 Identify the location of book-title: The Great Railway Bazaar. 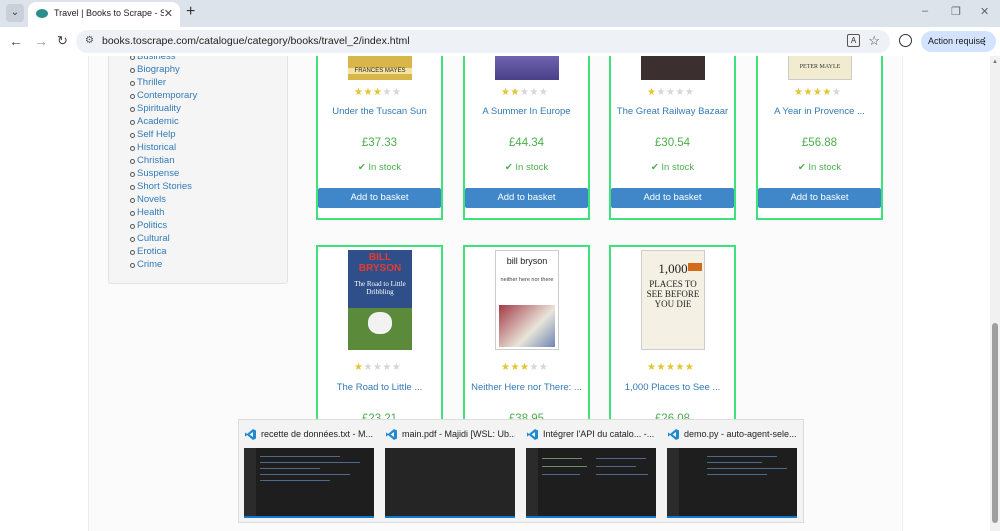
(672, 111).